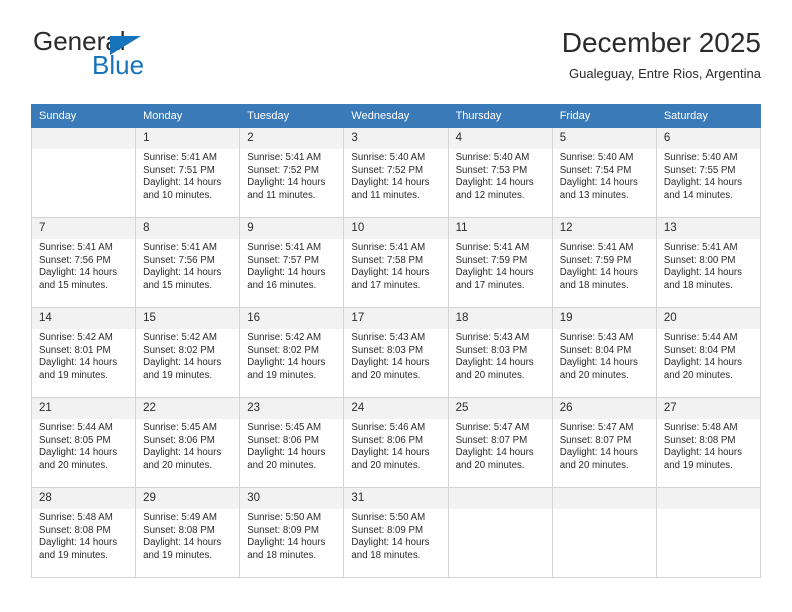  What do you see at coordinates (390, 189) in the screenshot?
I see `daylight-text: Daylight: 14 hours and 11 minutes.` at bounding box center [390, 189].